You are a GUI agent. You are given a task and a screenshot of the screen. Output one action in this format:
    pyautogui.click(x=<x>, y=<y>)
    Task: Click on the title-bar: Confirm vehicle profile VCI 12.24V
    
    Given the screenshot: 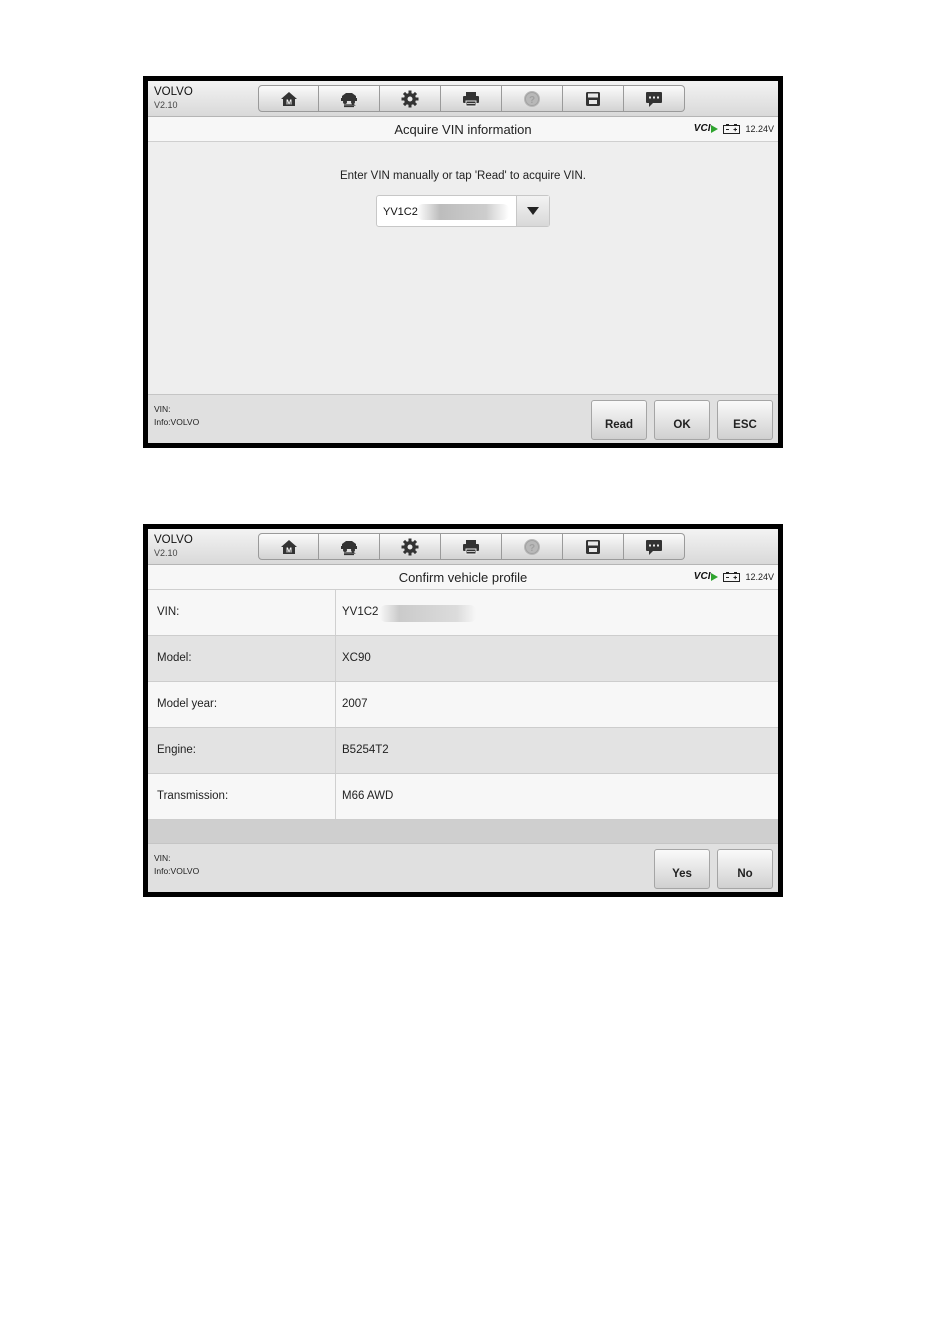 What is the action you would take?
    pyautogui.click(x=463, y=577)
    